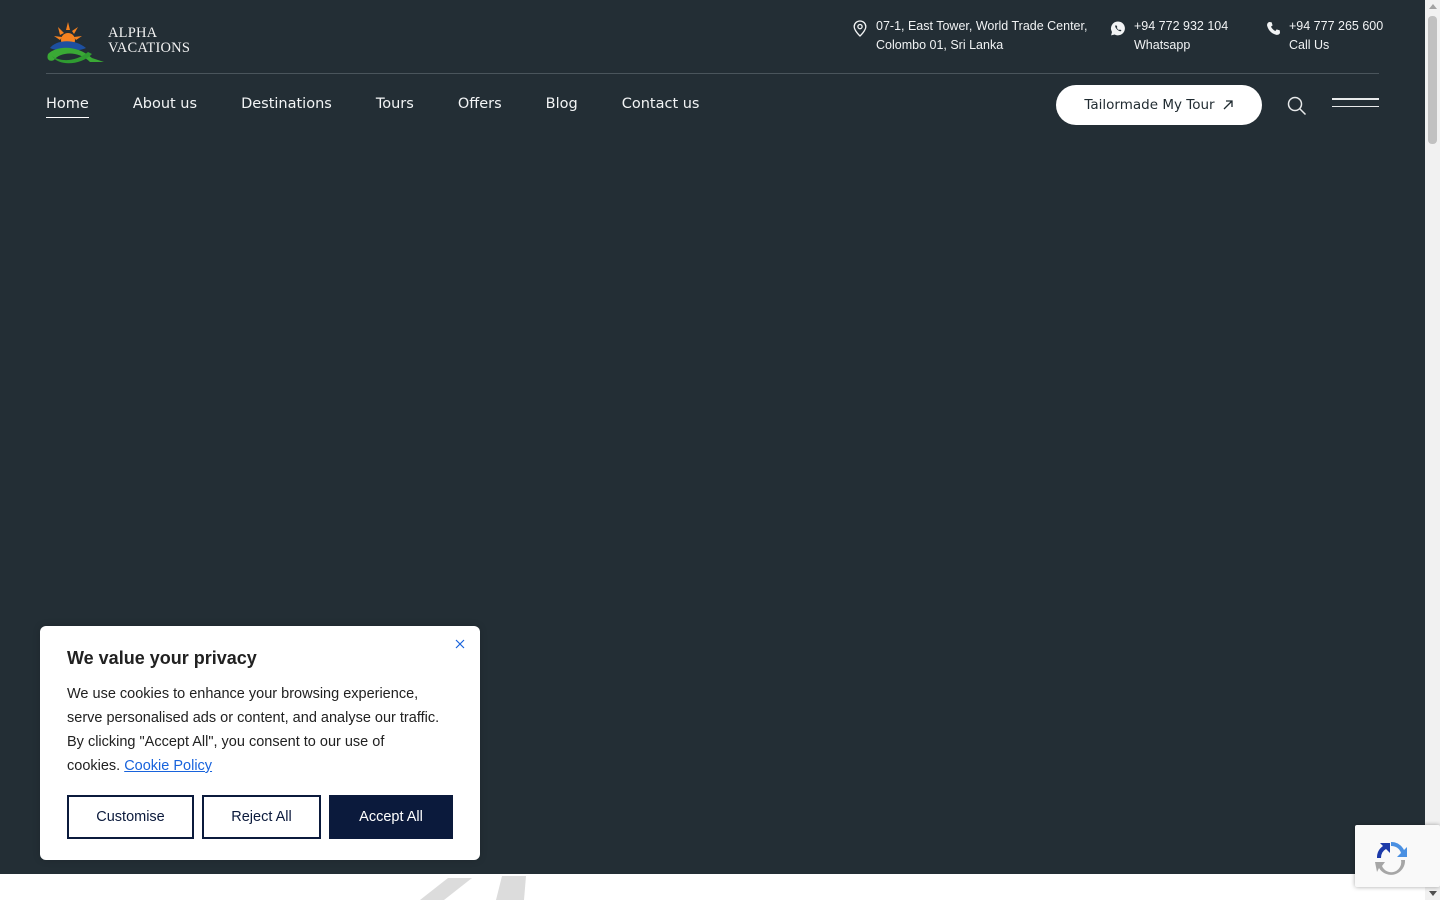 Image resolution: width=1440 pixels, height=900 pixels. I want to click on search-button, so click(1297, 106).